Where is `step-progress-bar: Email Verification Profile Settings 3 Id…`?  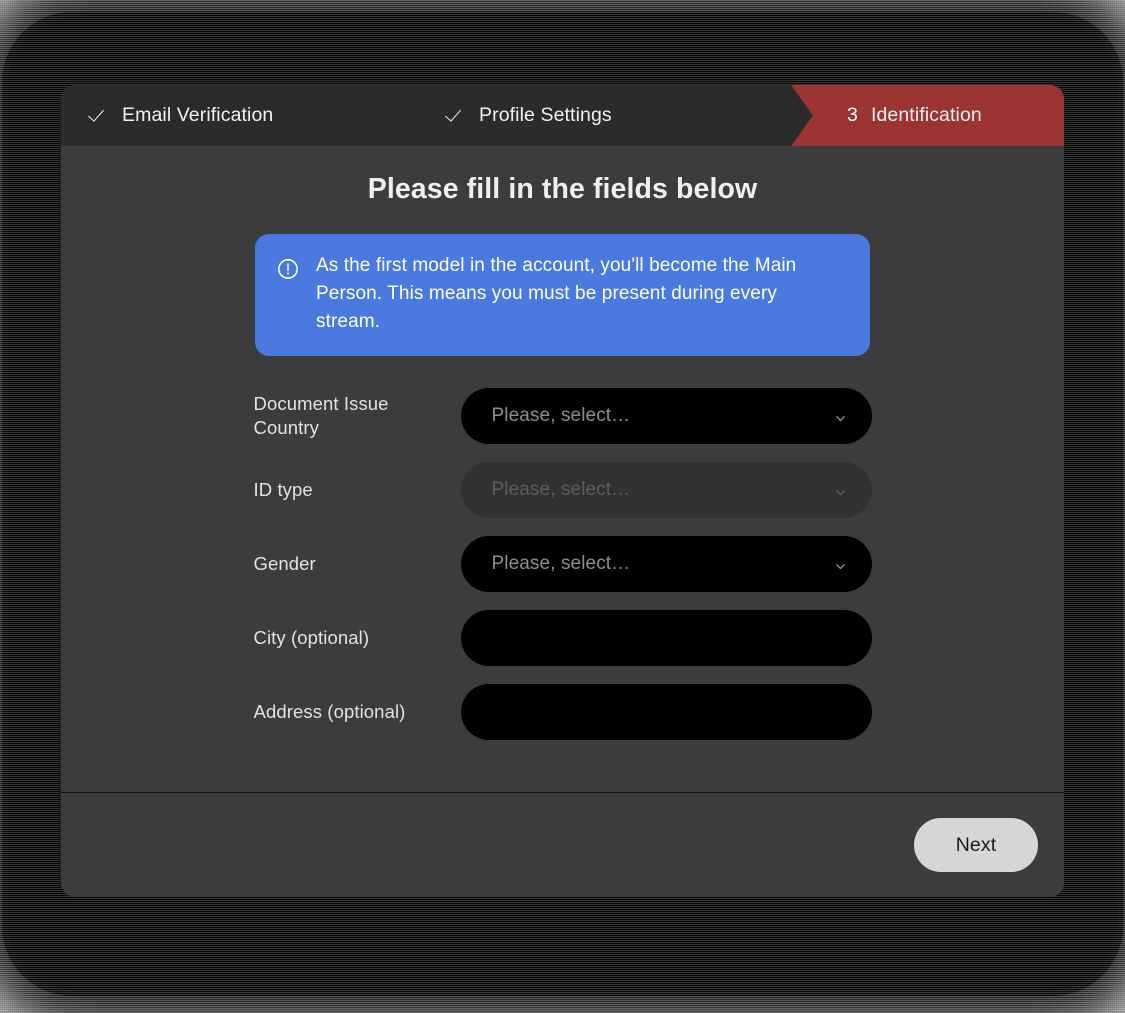
step-progress-bar: Email Verification Profile Settings 3 Id… is located at coordinates (562, 115).